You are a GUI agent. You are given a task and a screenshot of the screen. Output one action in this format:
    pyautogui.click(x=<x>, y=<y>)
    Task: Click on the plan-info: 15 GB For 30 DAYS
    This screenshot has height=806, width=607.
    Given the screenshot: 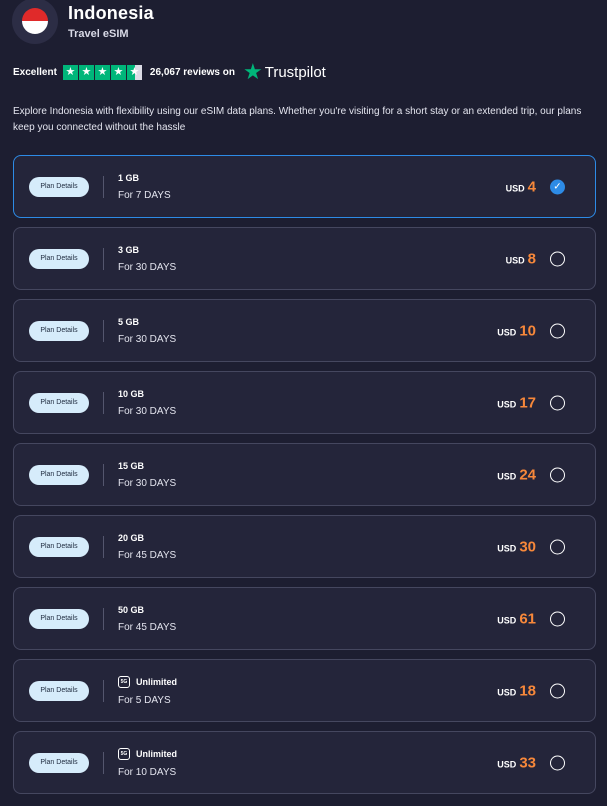 What is the action you would take?
    pyautogui.click(x=147, y=475)
    